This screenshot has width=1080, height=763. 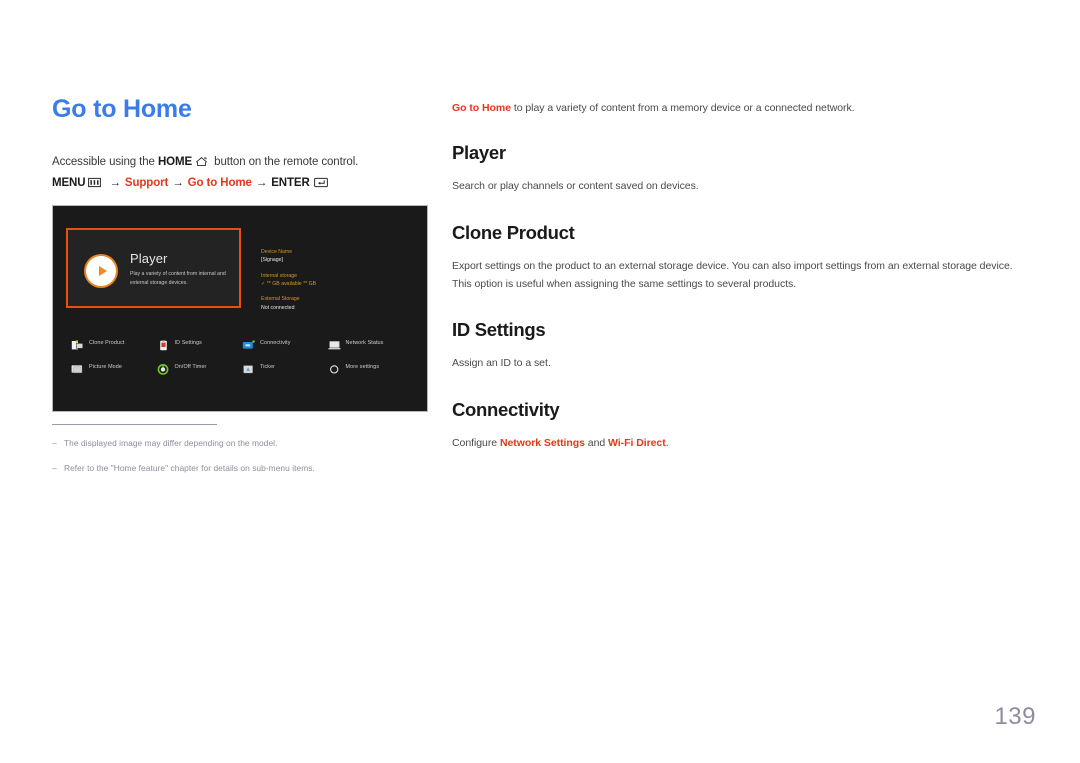 I want to click on grid-item-clone-product: Clone Product, so click(x=114, y=343).